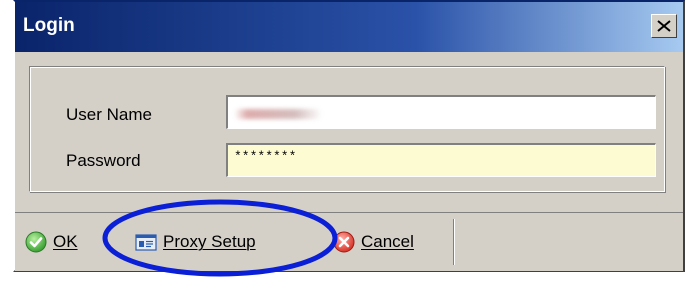  Describe the element at coordinates (441, 112) in the screenshot. I see `username-field` at that location.